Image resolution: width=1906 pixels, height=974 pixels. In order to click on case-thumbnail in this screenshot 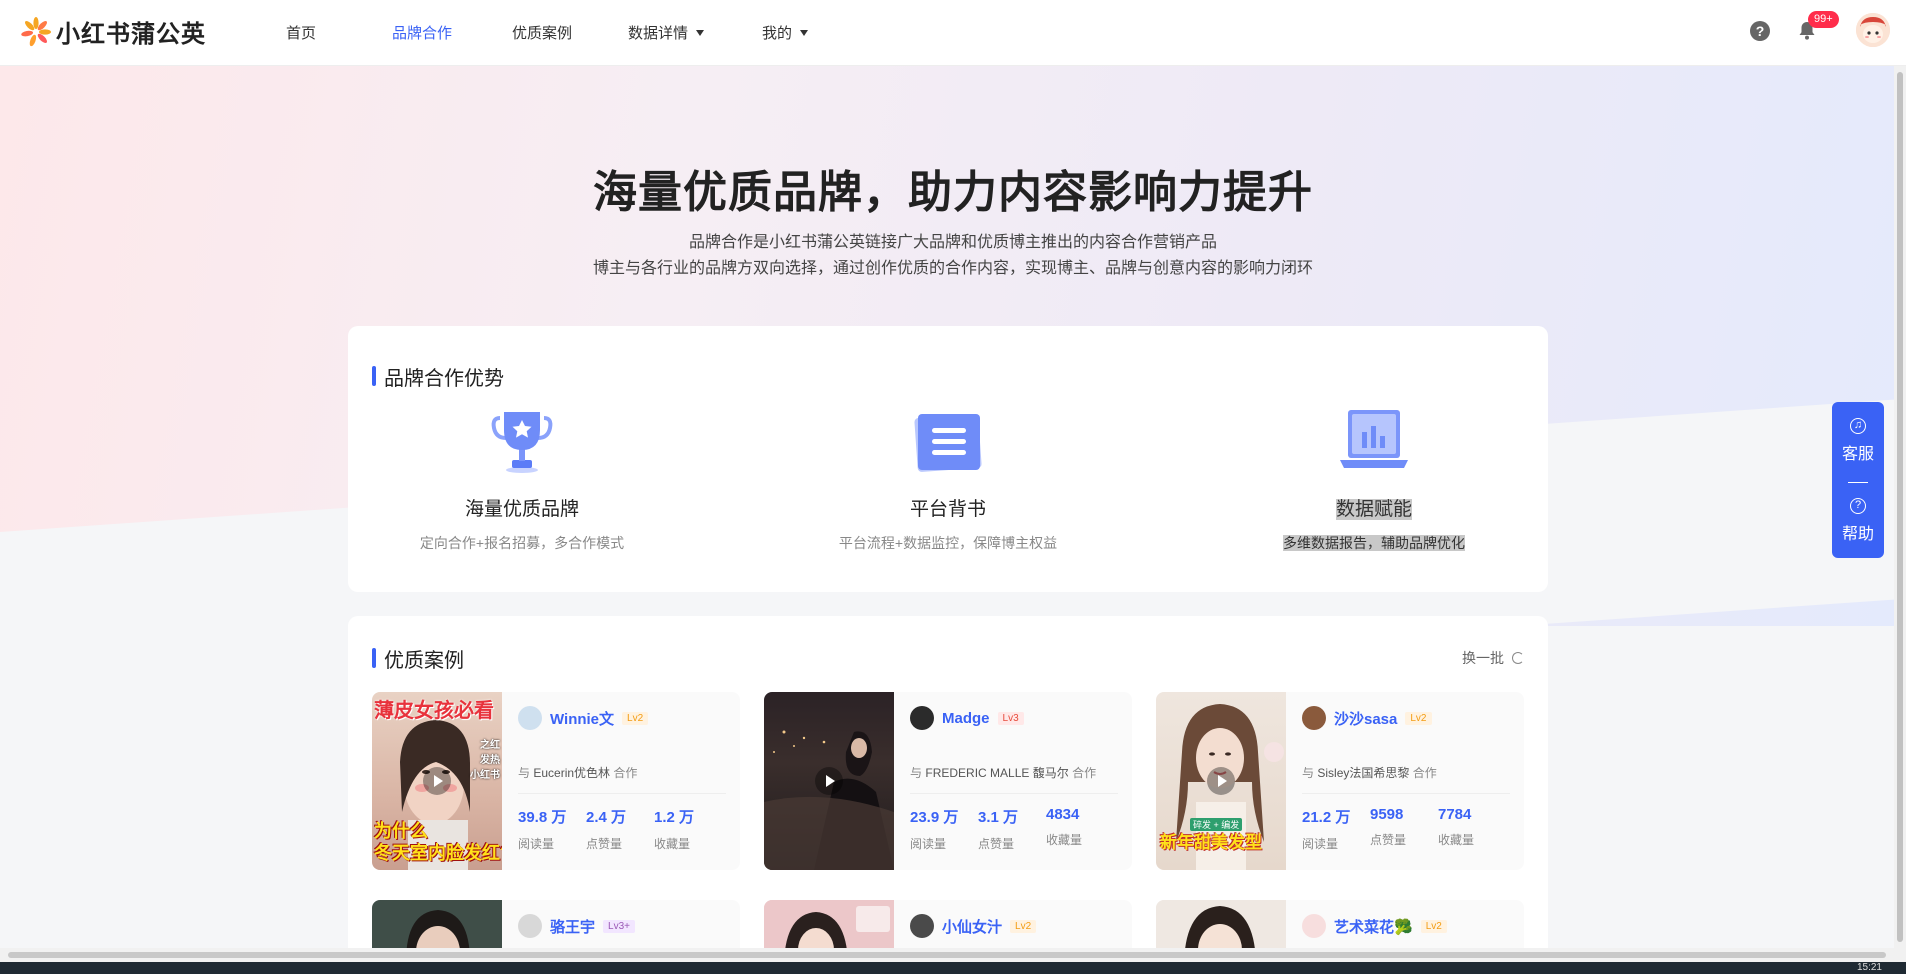, I will do `click(829, 781)`.